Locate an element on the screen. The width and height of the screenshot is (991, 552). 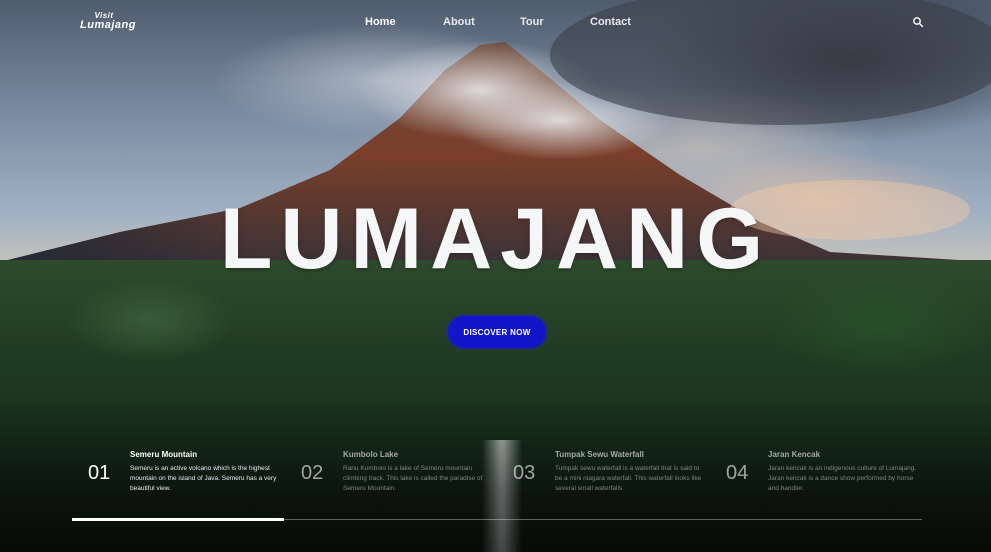
slide-number: 01 is located at coordinates (99, 473).